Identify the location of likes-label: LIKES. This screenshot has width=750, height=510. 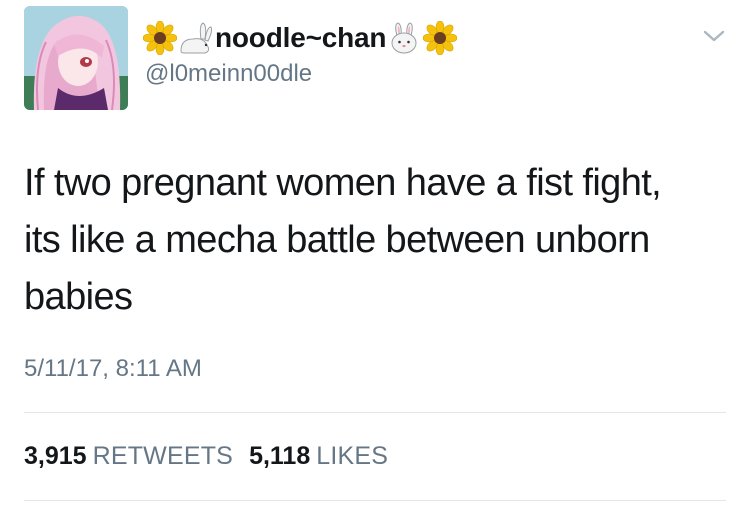
(352, 456).